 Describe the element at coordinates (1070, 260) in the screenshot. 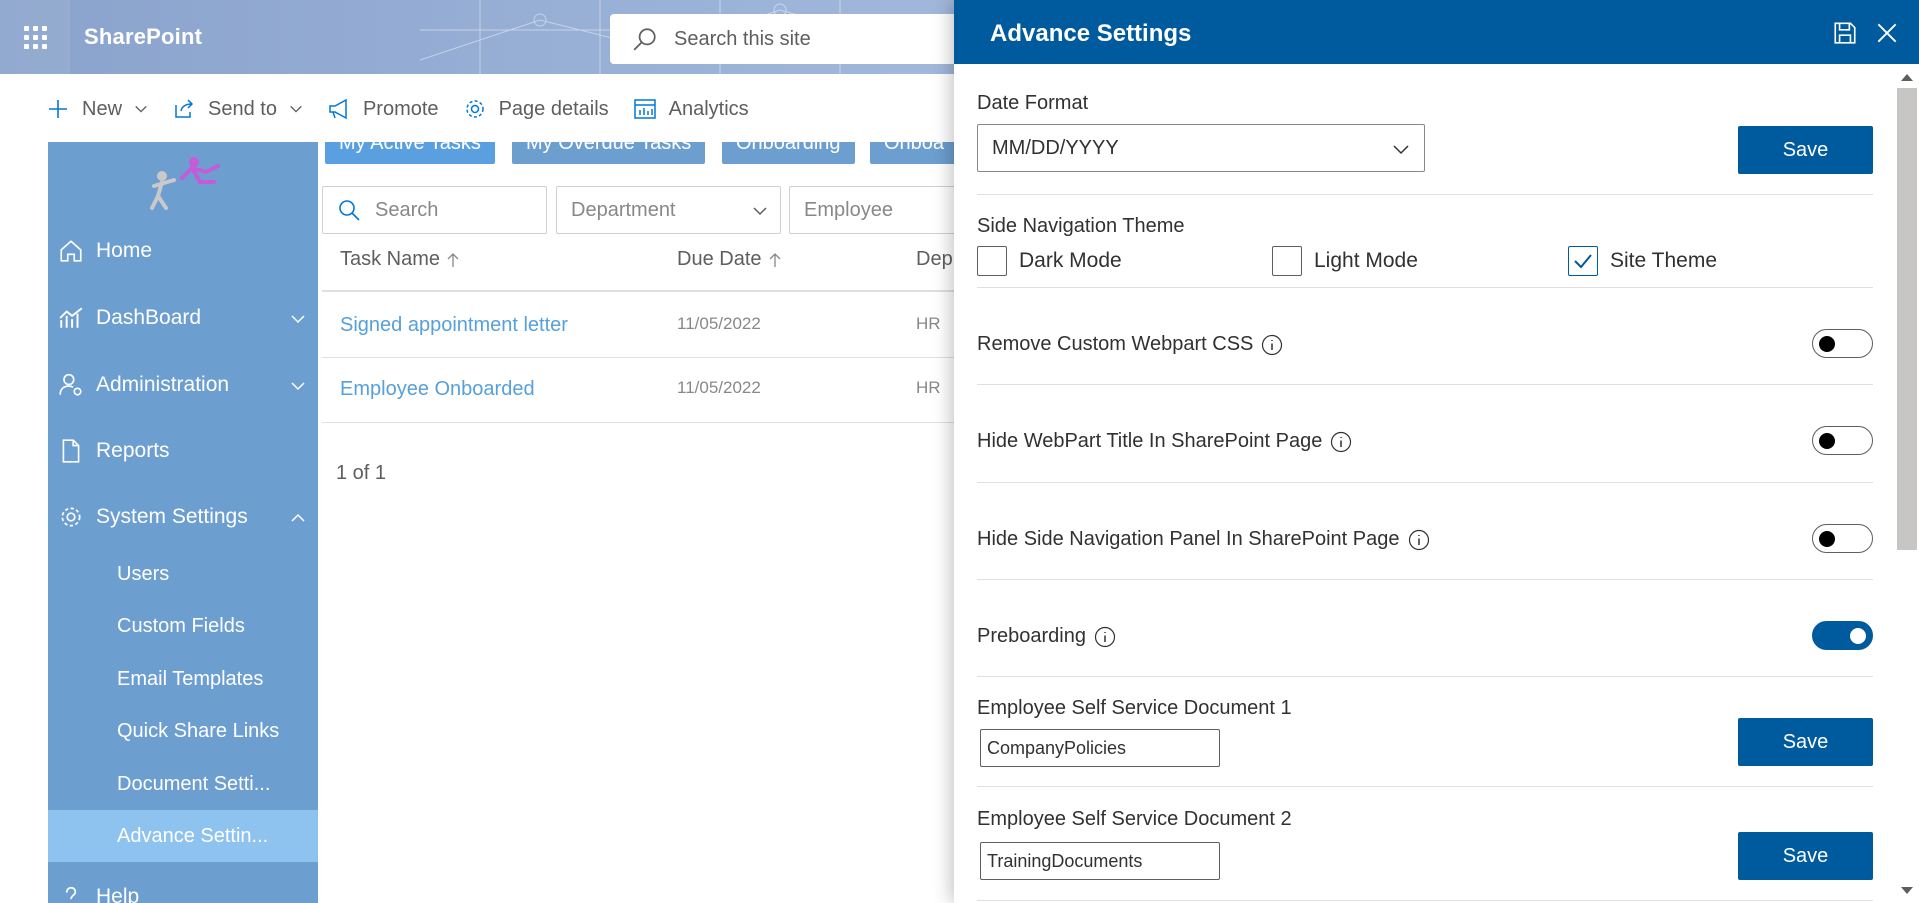

I see `checkbox-label: Dark Mode` at that location.